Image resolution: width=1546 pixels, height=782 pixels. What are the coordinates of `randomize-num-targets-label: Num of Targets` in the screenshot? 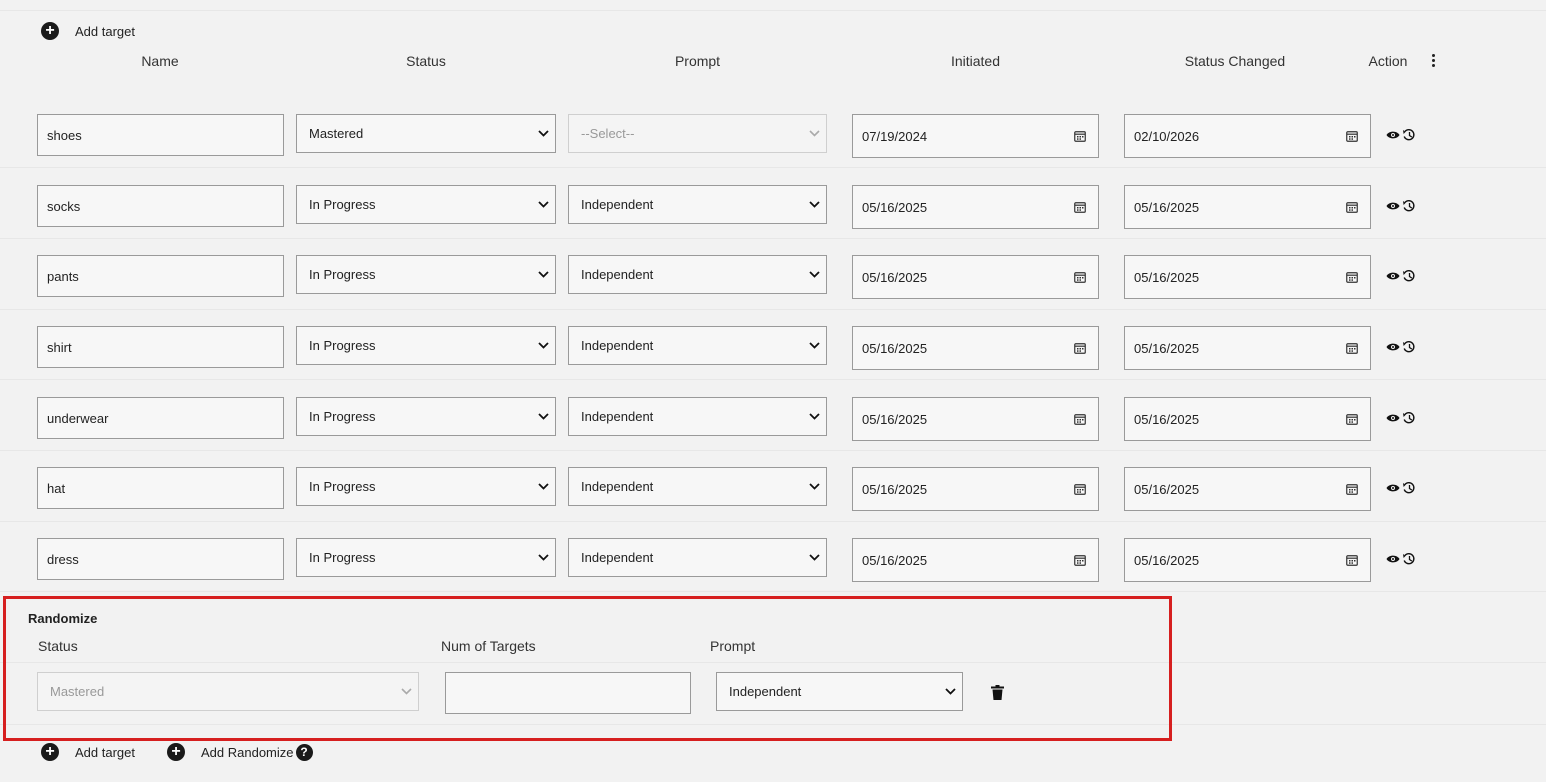 It's located at (488, 646).